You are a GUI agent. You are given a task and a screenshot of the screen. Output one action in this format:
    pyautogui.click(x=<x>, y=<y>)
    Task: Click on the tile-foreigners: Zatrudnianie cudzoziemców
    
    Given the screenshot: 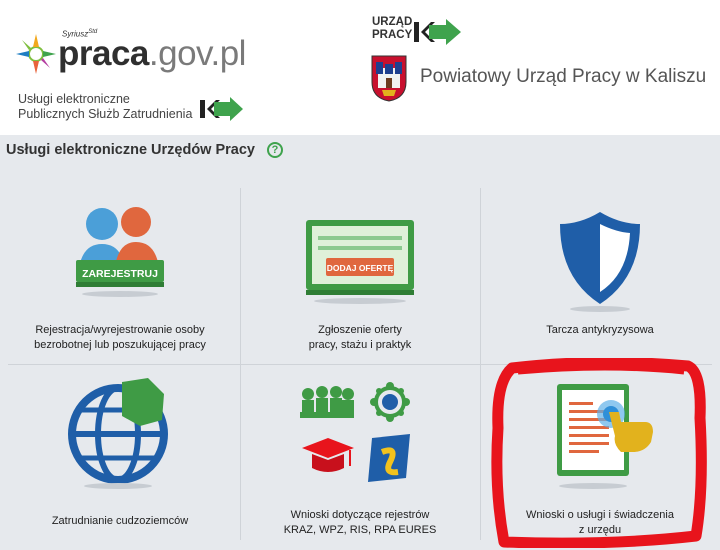 What is the action you would take?
    pyautogui.click(x=120, y=457)
    